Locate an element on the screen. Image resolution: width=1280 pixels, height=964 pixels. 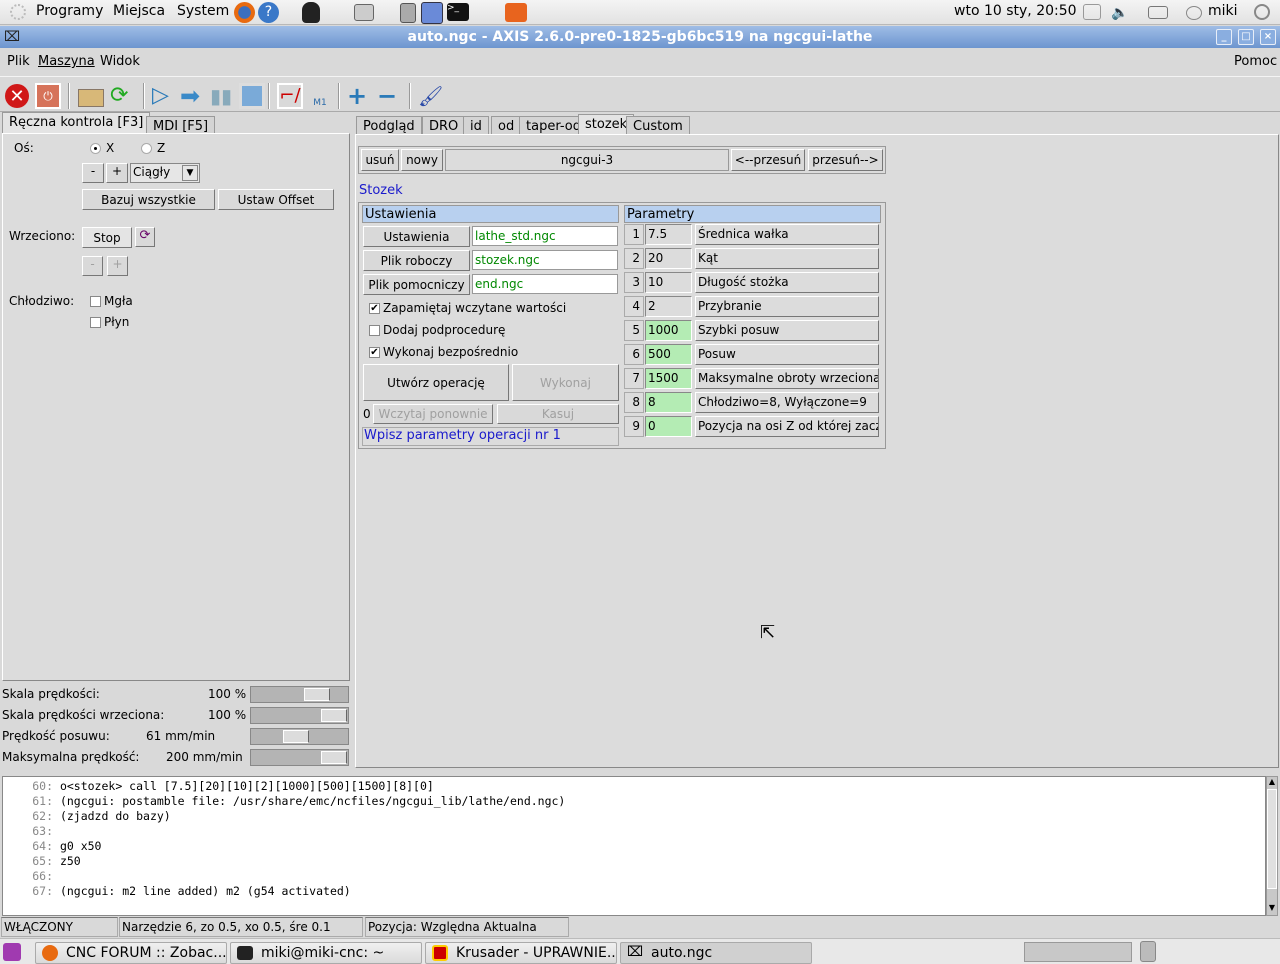
clock: wto 10 sty, 20:50 is located at coordinates (1015, 11).